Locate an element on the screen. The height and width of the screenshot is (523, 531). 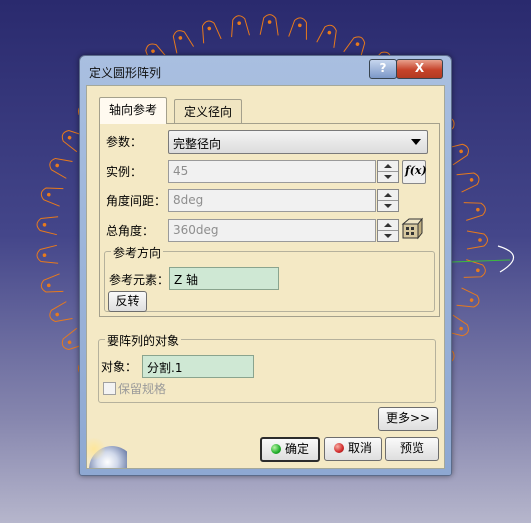
params-dropdown: 完整径向 is located at coordinates (298, 142).